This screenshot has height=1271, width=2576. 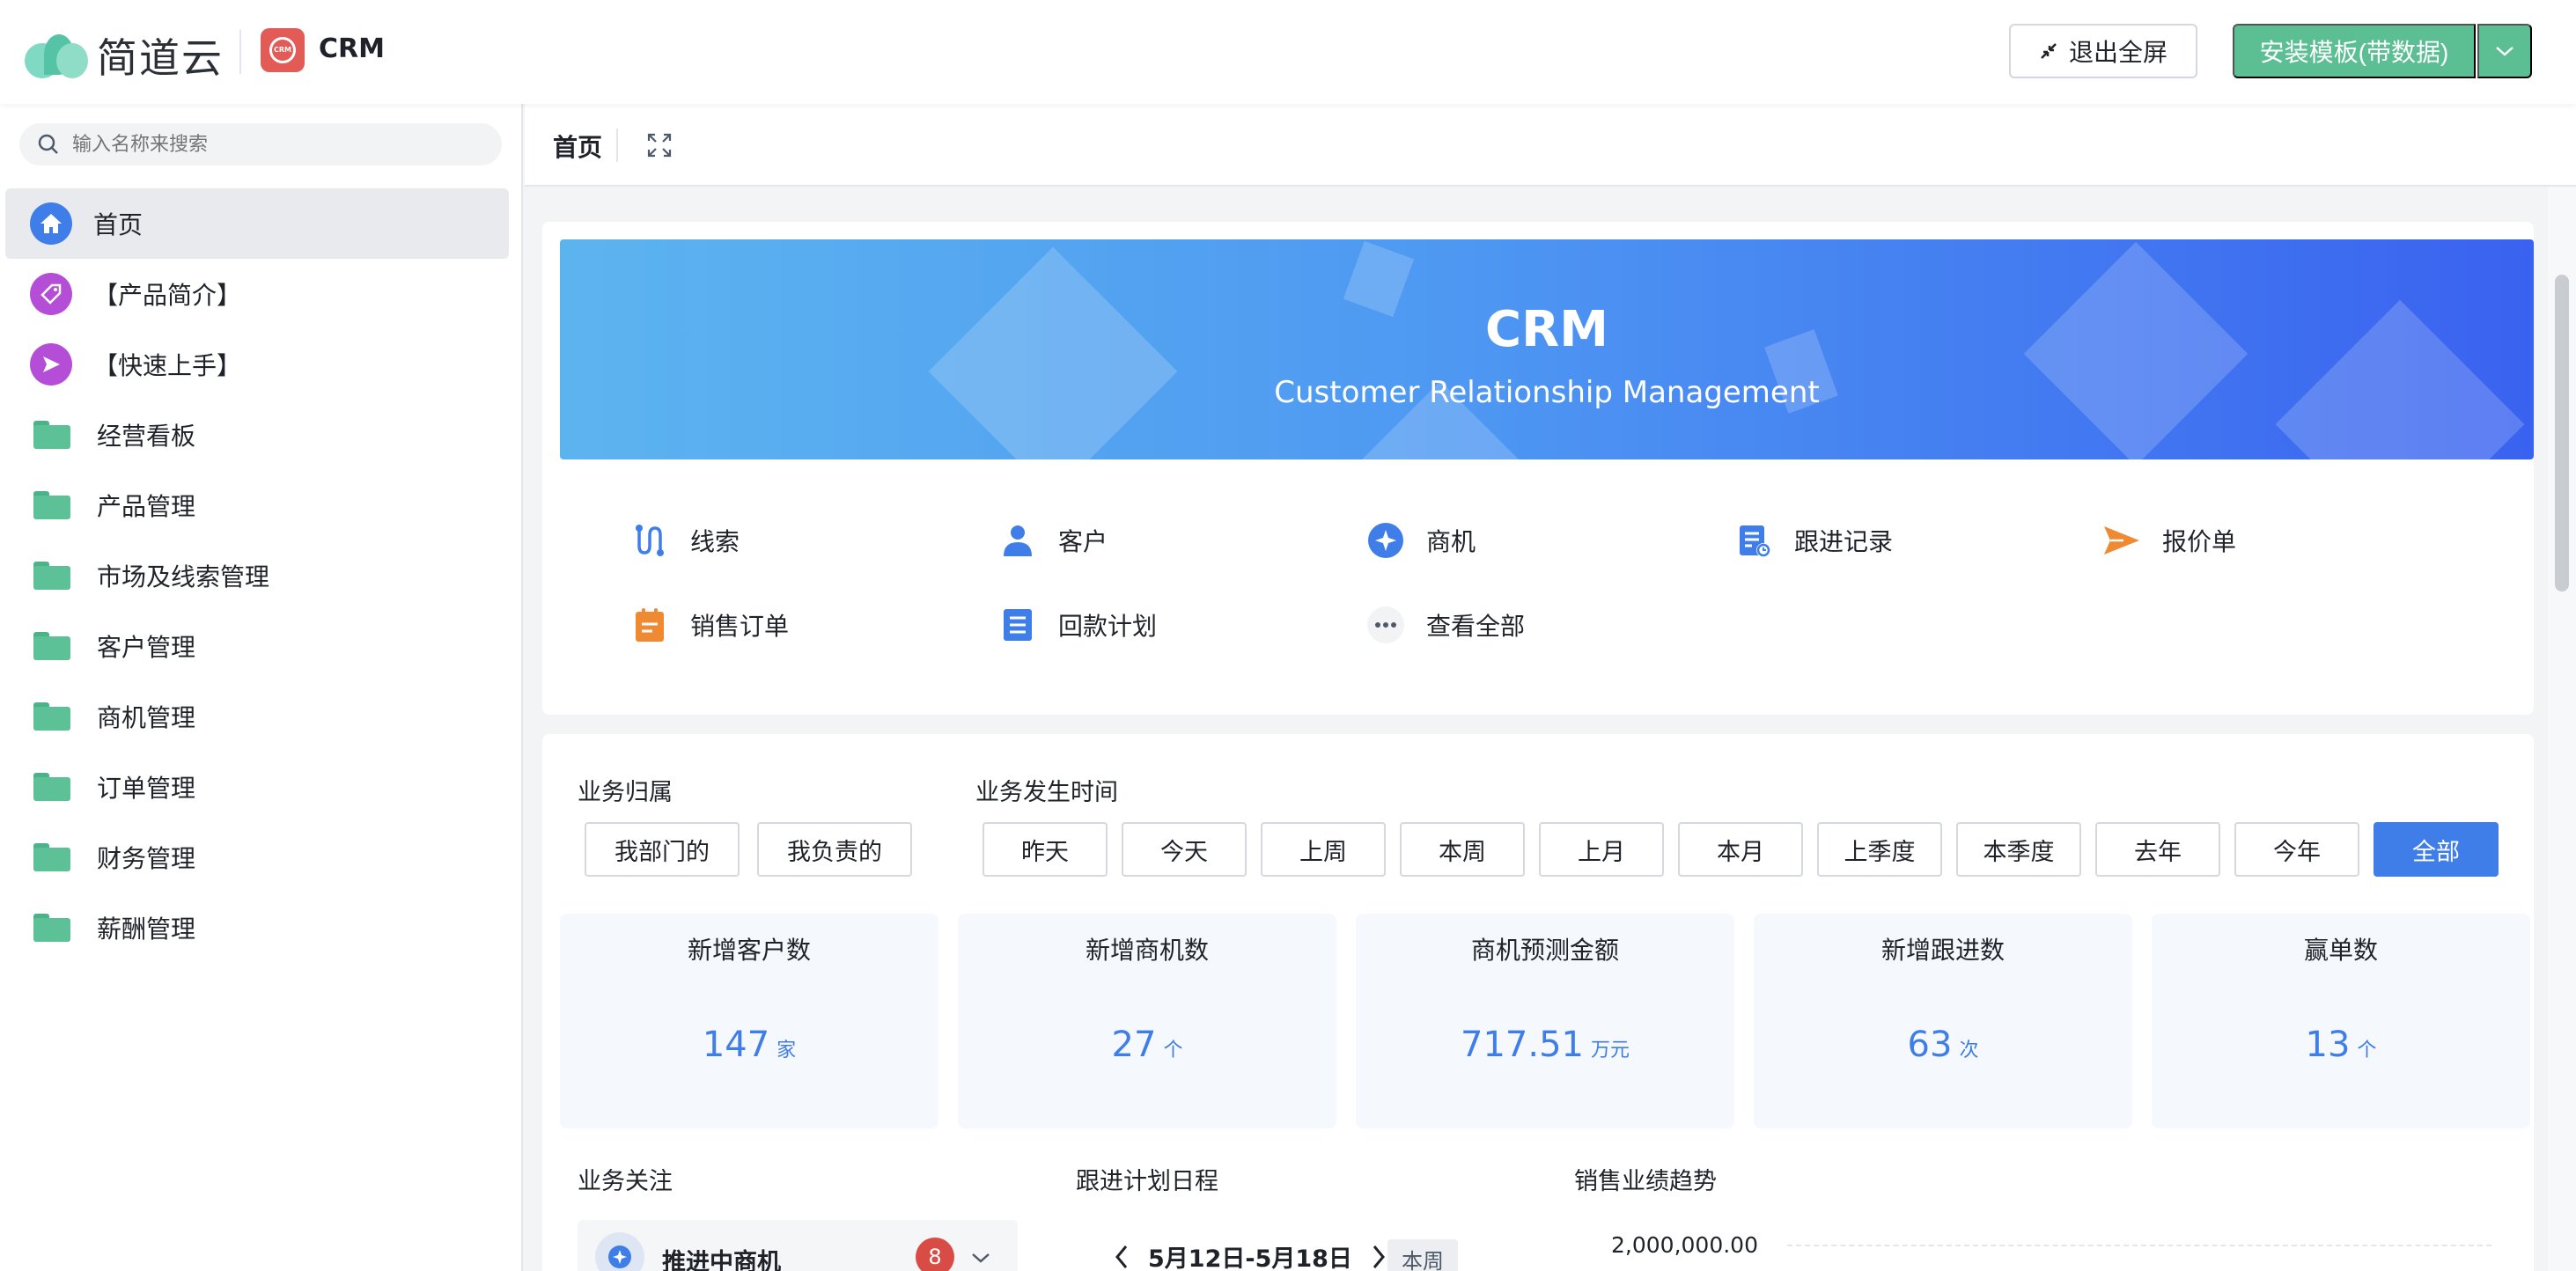 What do you see at coordinates (662, 850) in the screenshot?
I see `ownership-my-department: 我部门的` at bounding box center [662, 850].